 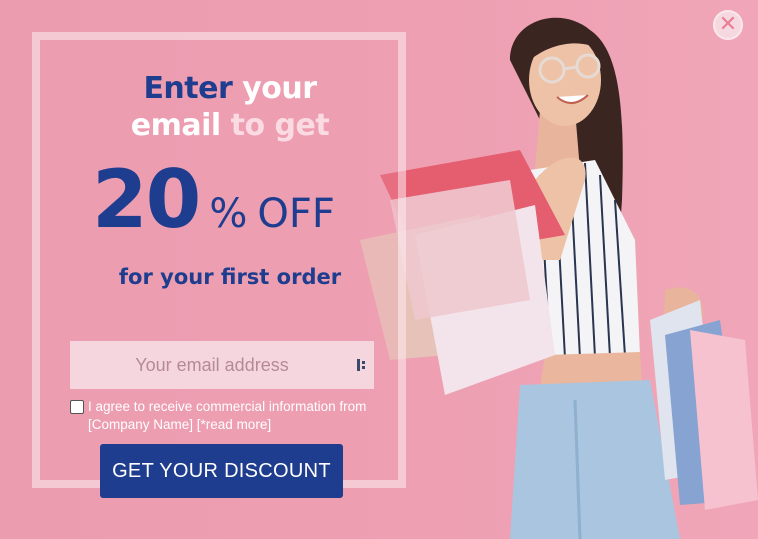 I want to click on email-field, so click(x=222, y=365).